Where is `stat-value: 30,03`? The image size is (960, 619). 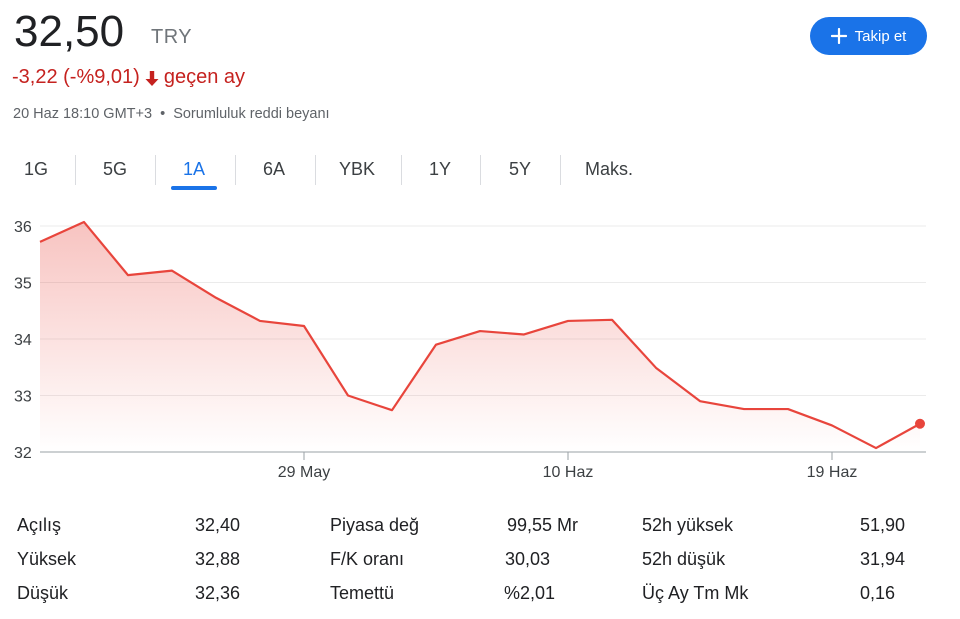 stat-value: 30,03 is located at coordinates (527, 559).